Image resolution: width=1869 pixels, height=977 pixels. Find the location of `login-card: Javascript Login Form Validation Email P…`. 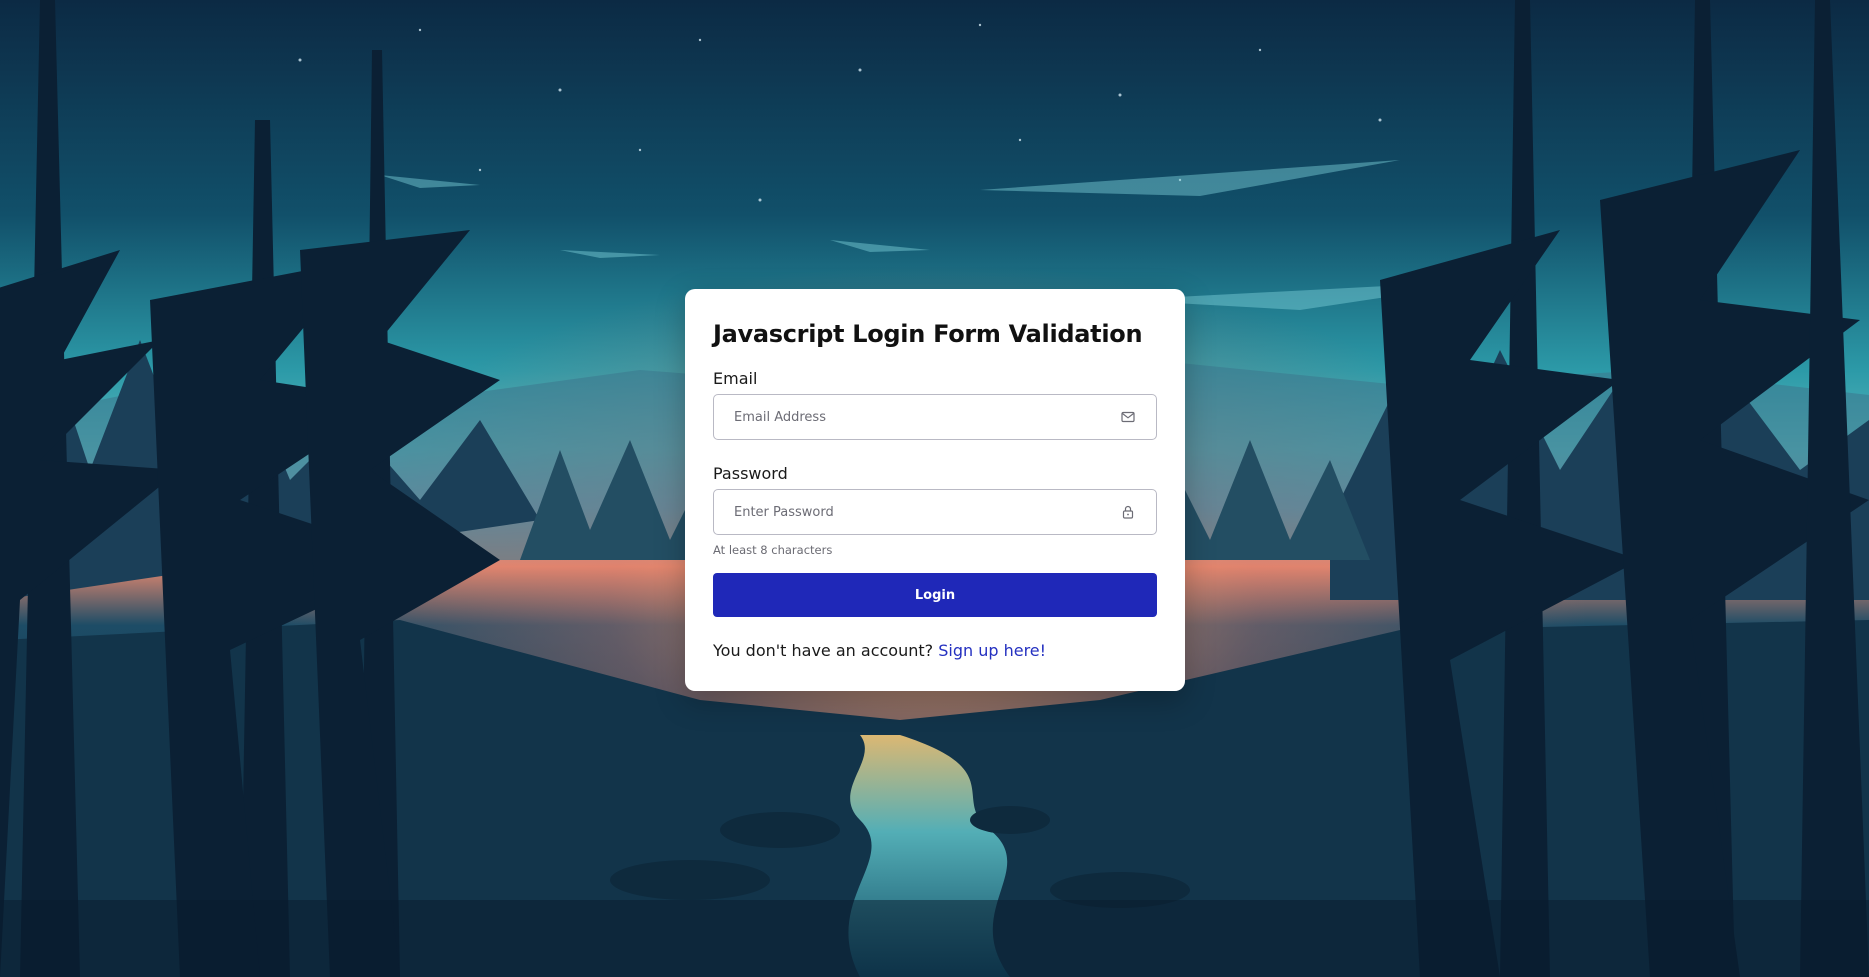

login-card: Javascript Login Form Validation Email P… is located at coordinates (935, 490).